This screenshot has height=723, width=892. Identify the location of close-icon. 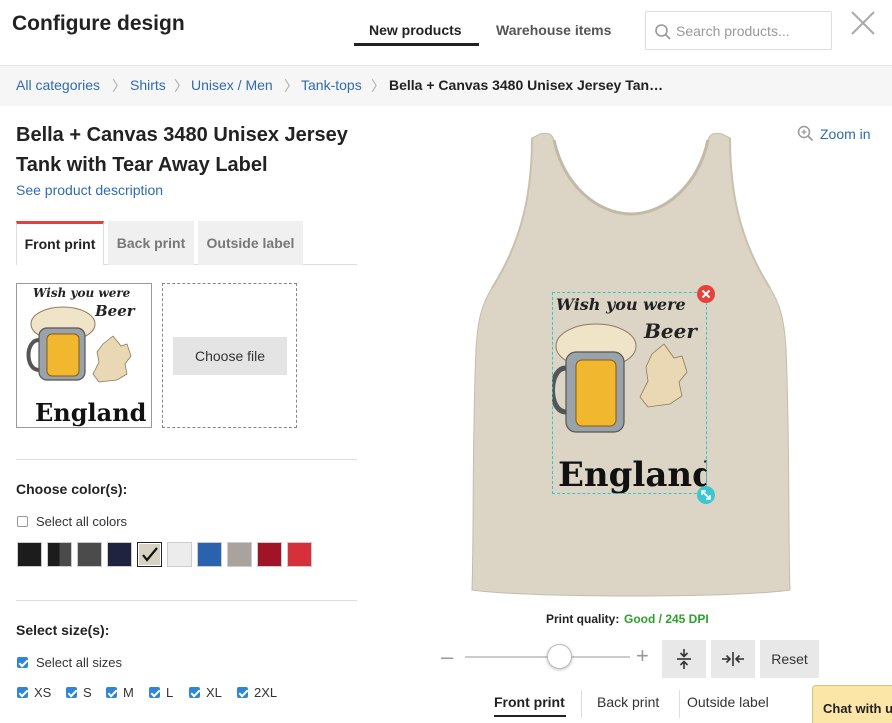
(863, 23).